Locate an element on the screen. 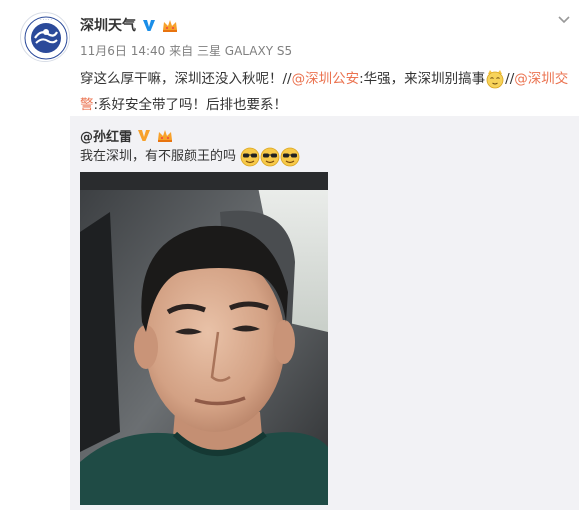 Image resolution: width=579 pixels, height=510 pixels. weather-logo-icon: · · · · · is located at coordinates (45, 37).